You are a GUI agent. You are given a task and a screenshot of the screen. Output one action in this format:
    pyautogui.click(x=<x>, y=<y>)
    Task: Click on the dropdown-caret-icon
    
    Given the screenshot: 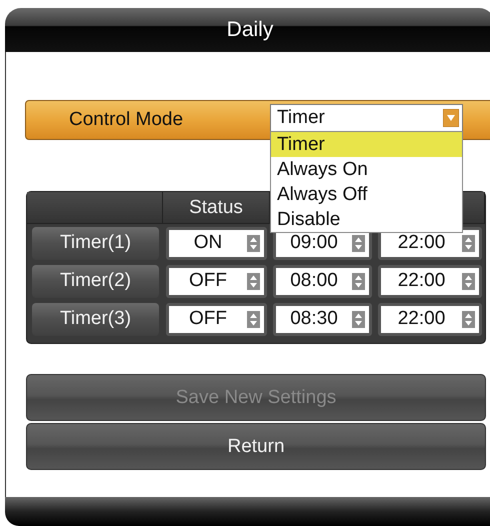 What is the action you would take?
    pyautogui.click(x=451, y=117)
    